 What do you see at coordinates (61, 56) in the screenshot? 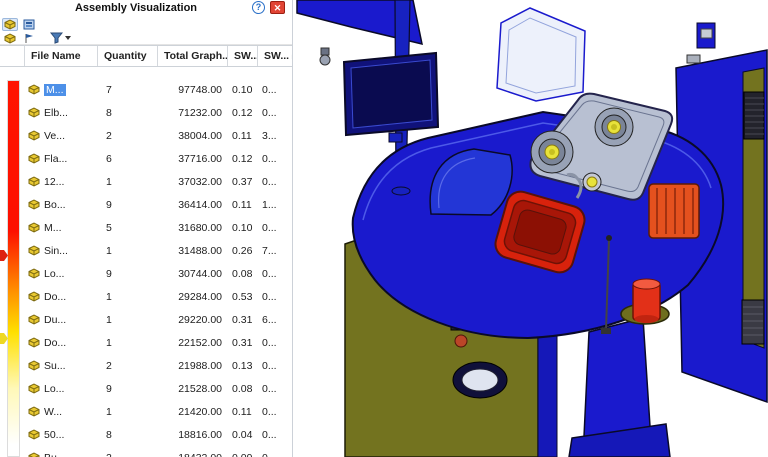
I see `column-file-name: File Name` at bounding box center [61, 56].